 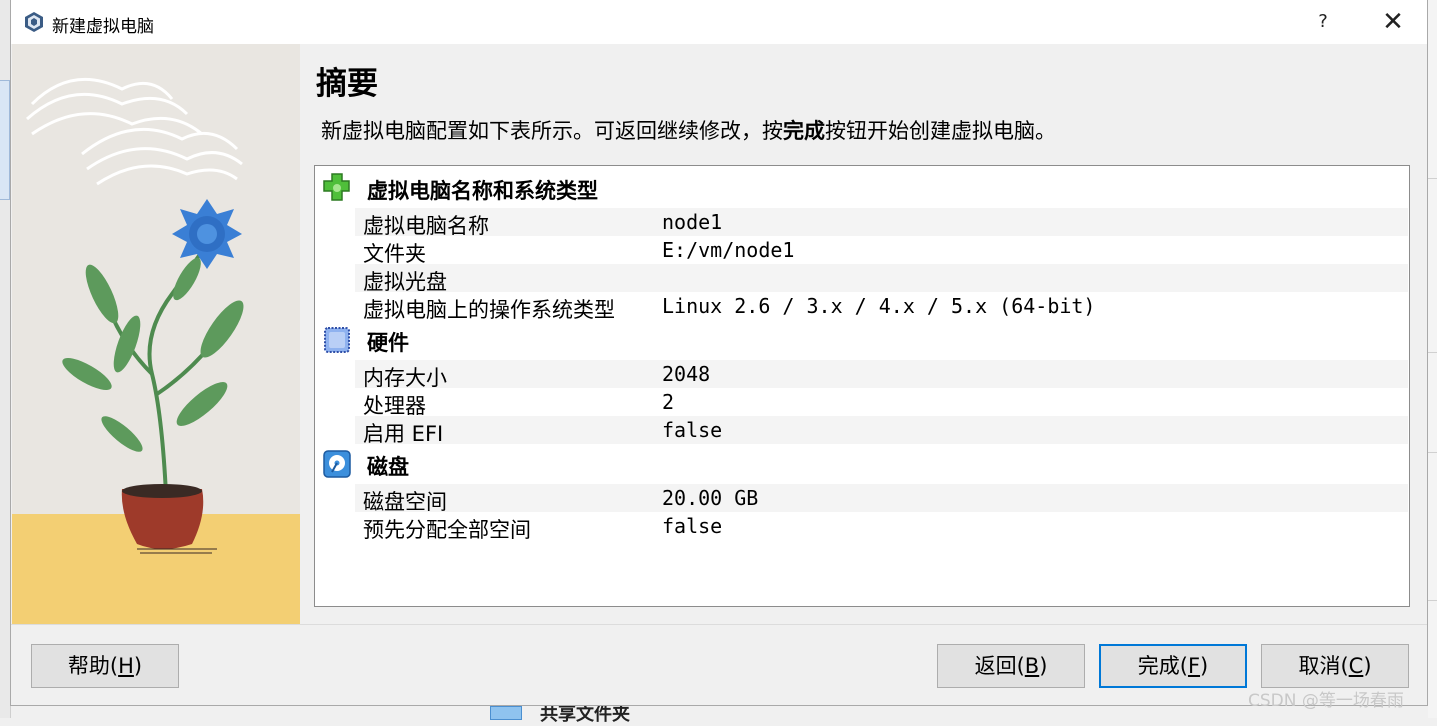 I want to click on section-title-disk: 磁盘, so click(x=388, y=467).